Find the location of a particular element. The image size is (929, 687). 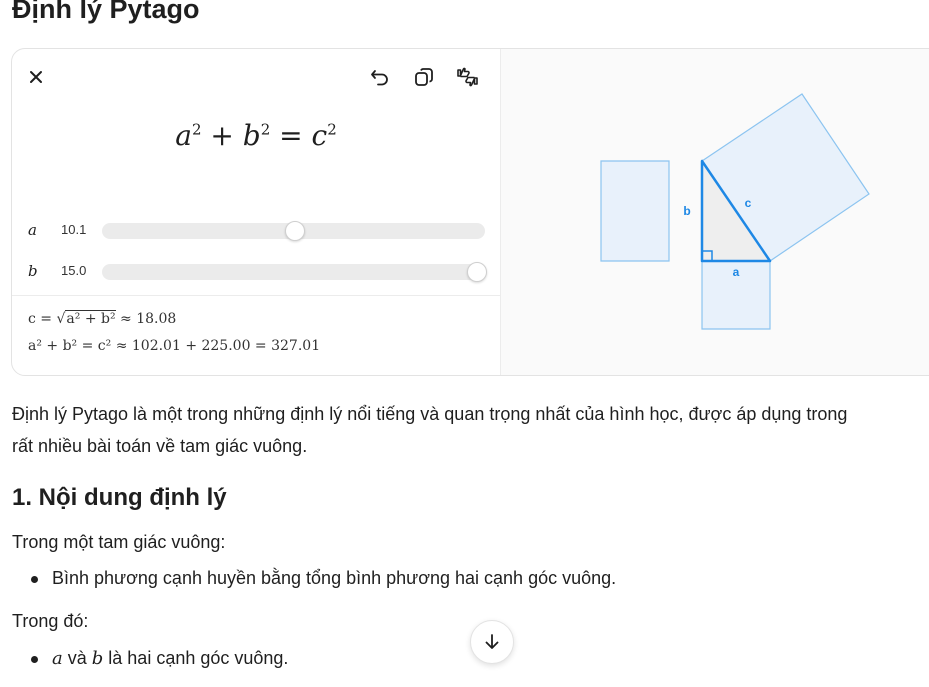

slider-label-b: b is located at coordinates (33, 271).